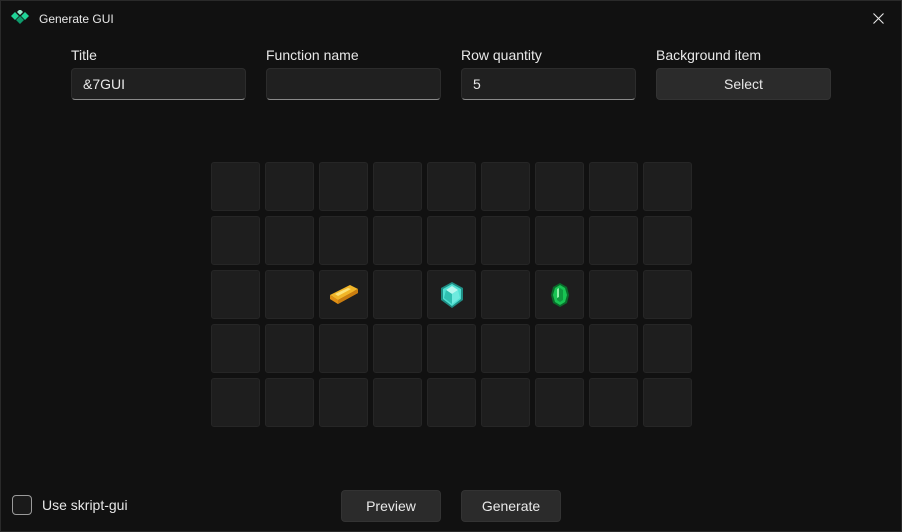 This screenshot has height=532, width=902. What do you see at coordinates (22, 505) in the screenshot?
I see `use-skript-gui-checkbox` at bounding box center [22, 505].